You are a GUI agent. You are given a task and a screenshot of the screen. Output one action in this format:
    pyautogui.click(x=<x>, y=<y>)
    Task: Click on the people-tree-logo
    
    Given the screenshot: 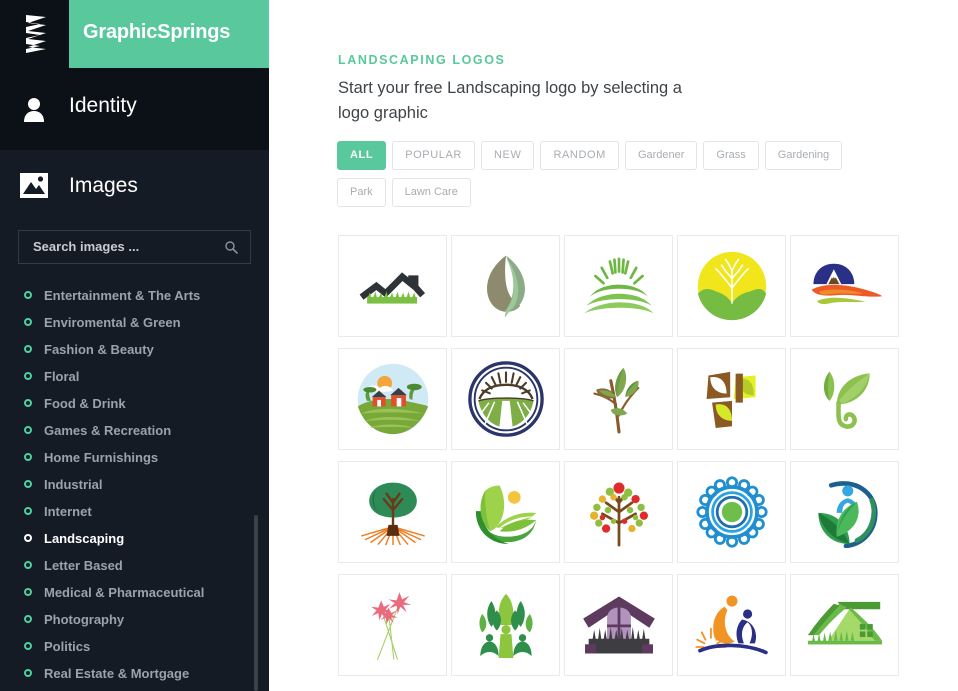 What is the action you would take?
    pyautogui.click(x=505, y=625)
    